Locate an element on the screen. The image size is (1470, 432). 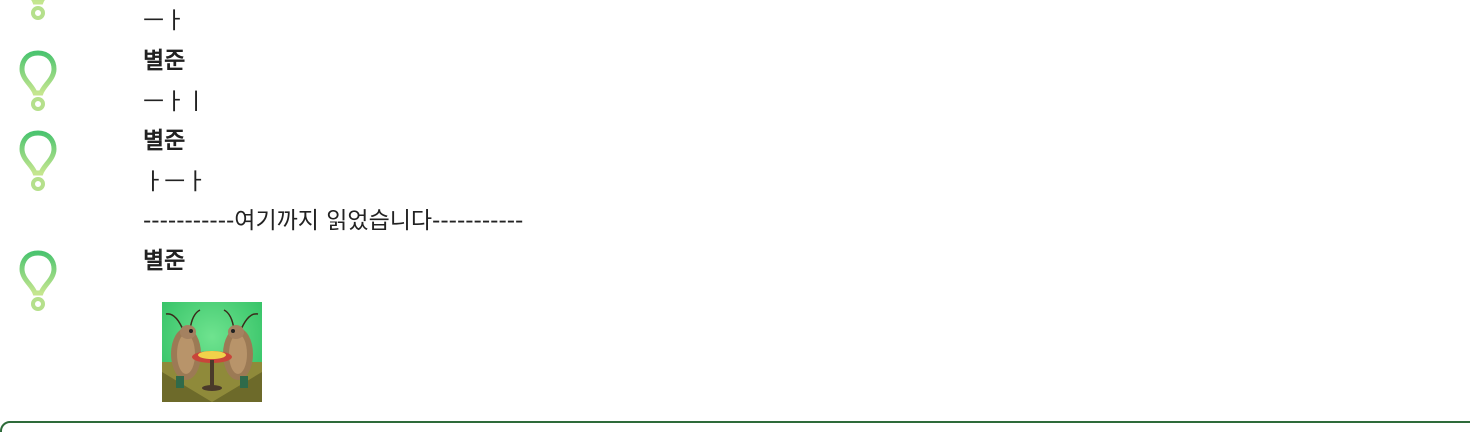
message-text: ㅡㅏㅣ is located at coordinates (175, 102).